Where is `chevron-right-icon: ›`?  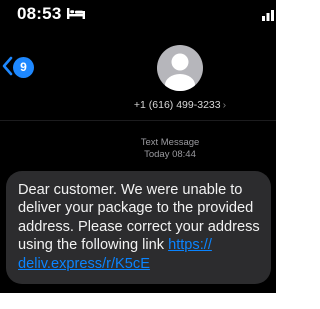 chevron-right-icon: › is located at coordinates (224, 105).